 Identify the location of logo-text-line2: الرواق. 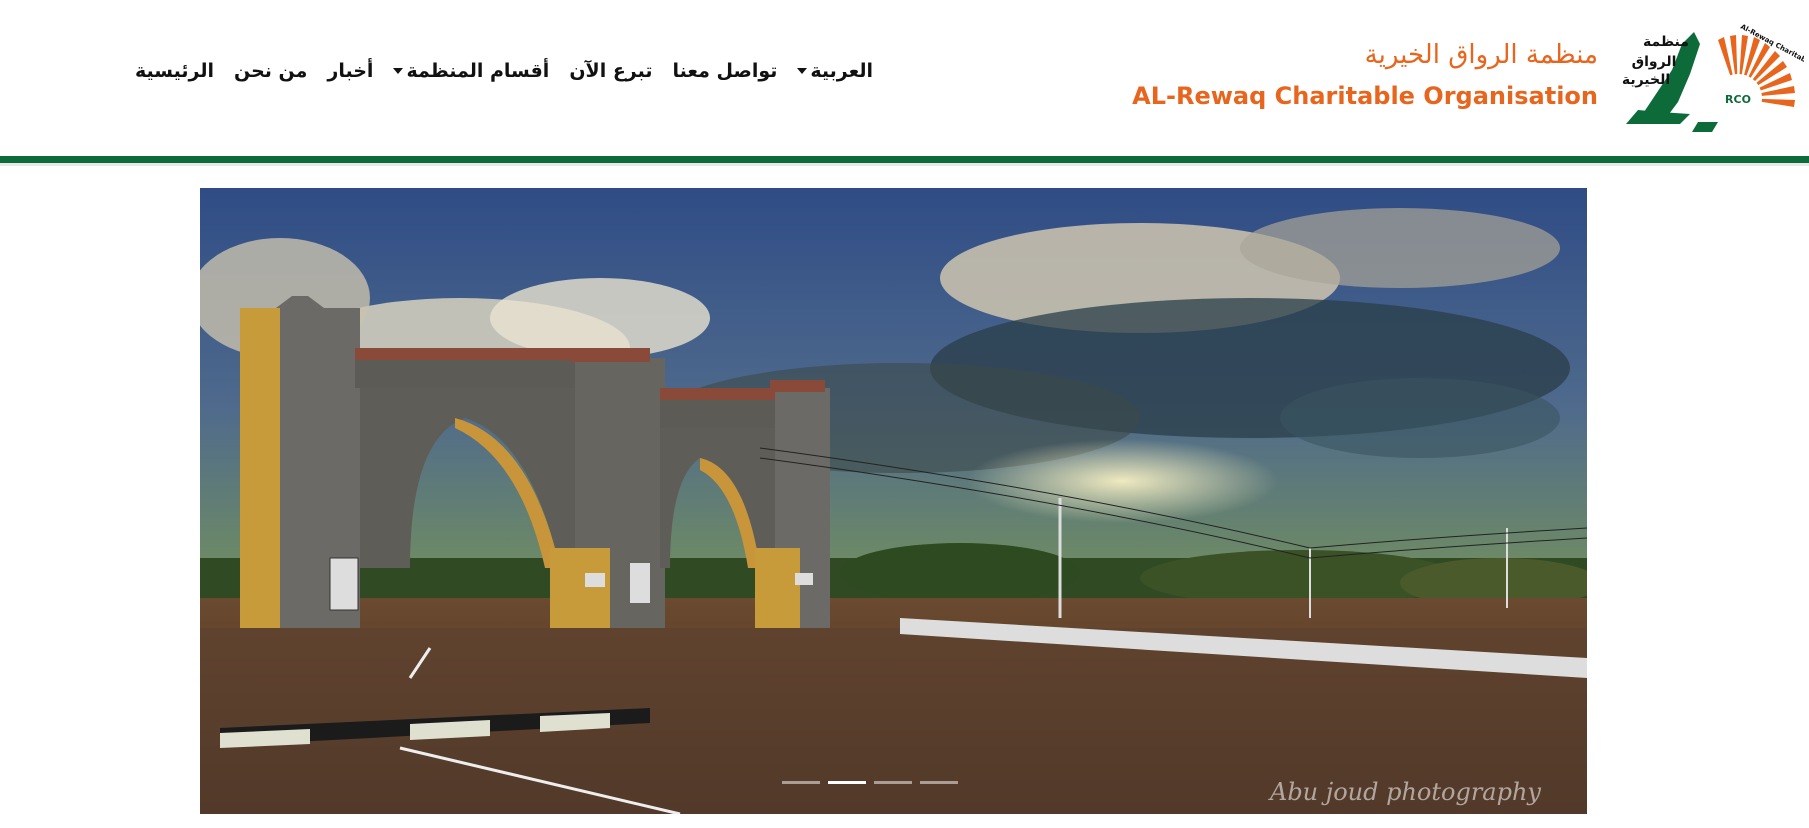
(1654, 62).